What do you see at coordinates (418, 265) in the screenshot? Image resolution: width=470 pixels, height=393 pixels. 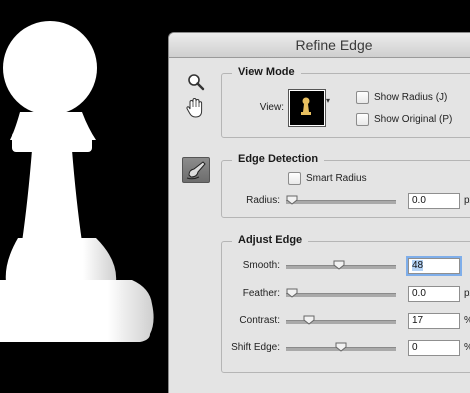 I see `smooth-input-value: 48` at bounding box center [418, 265].